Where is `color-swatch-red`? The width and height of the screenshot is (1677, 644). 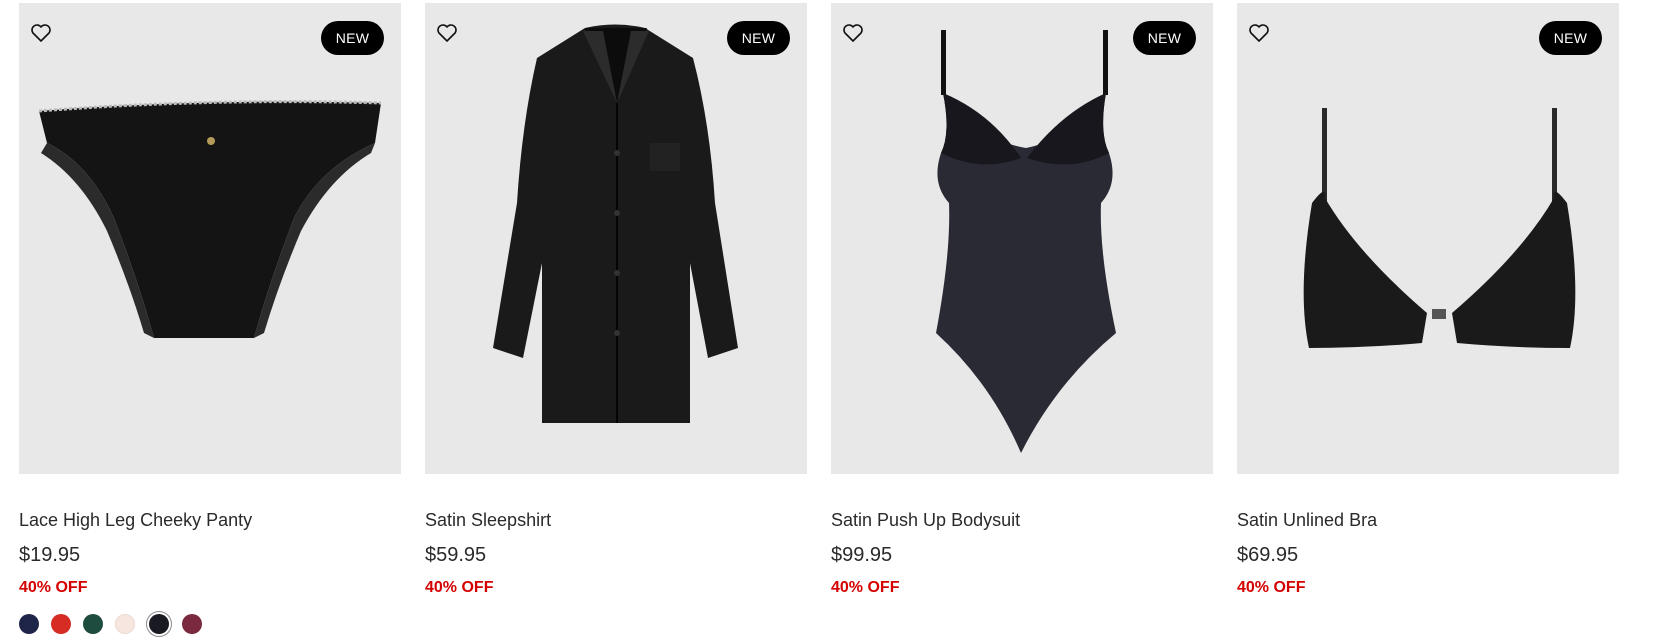 color-swatch-red is located at coordinates (61, 624).